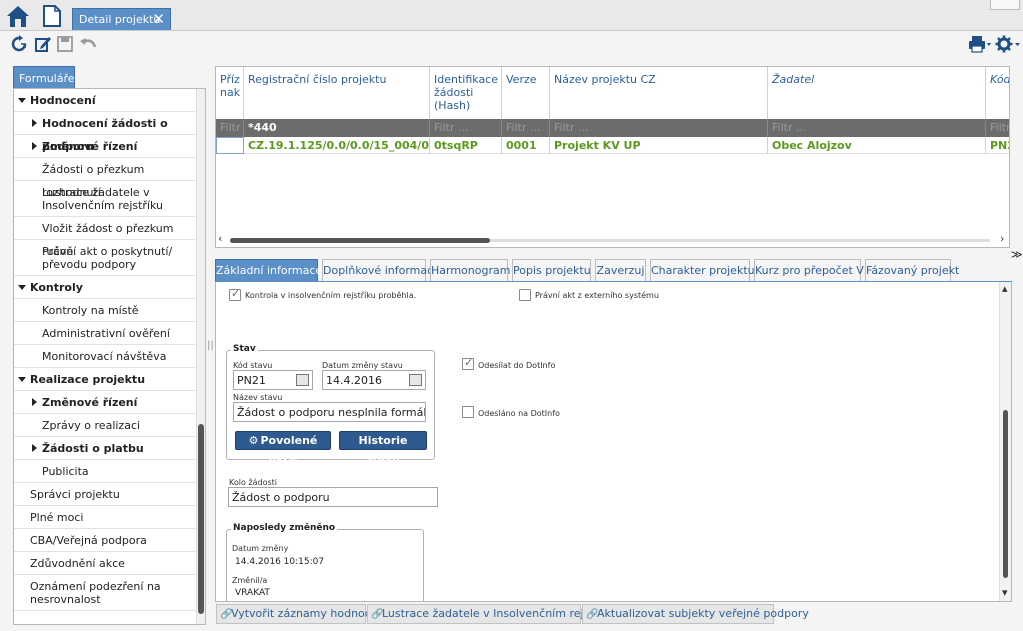  I want to click on sidebar-item: CBA/Veřejná podpora, so click(105, 540).